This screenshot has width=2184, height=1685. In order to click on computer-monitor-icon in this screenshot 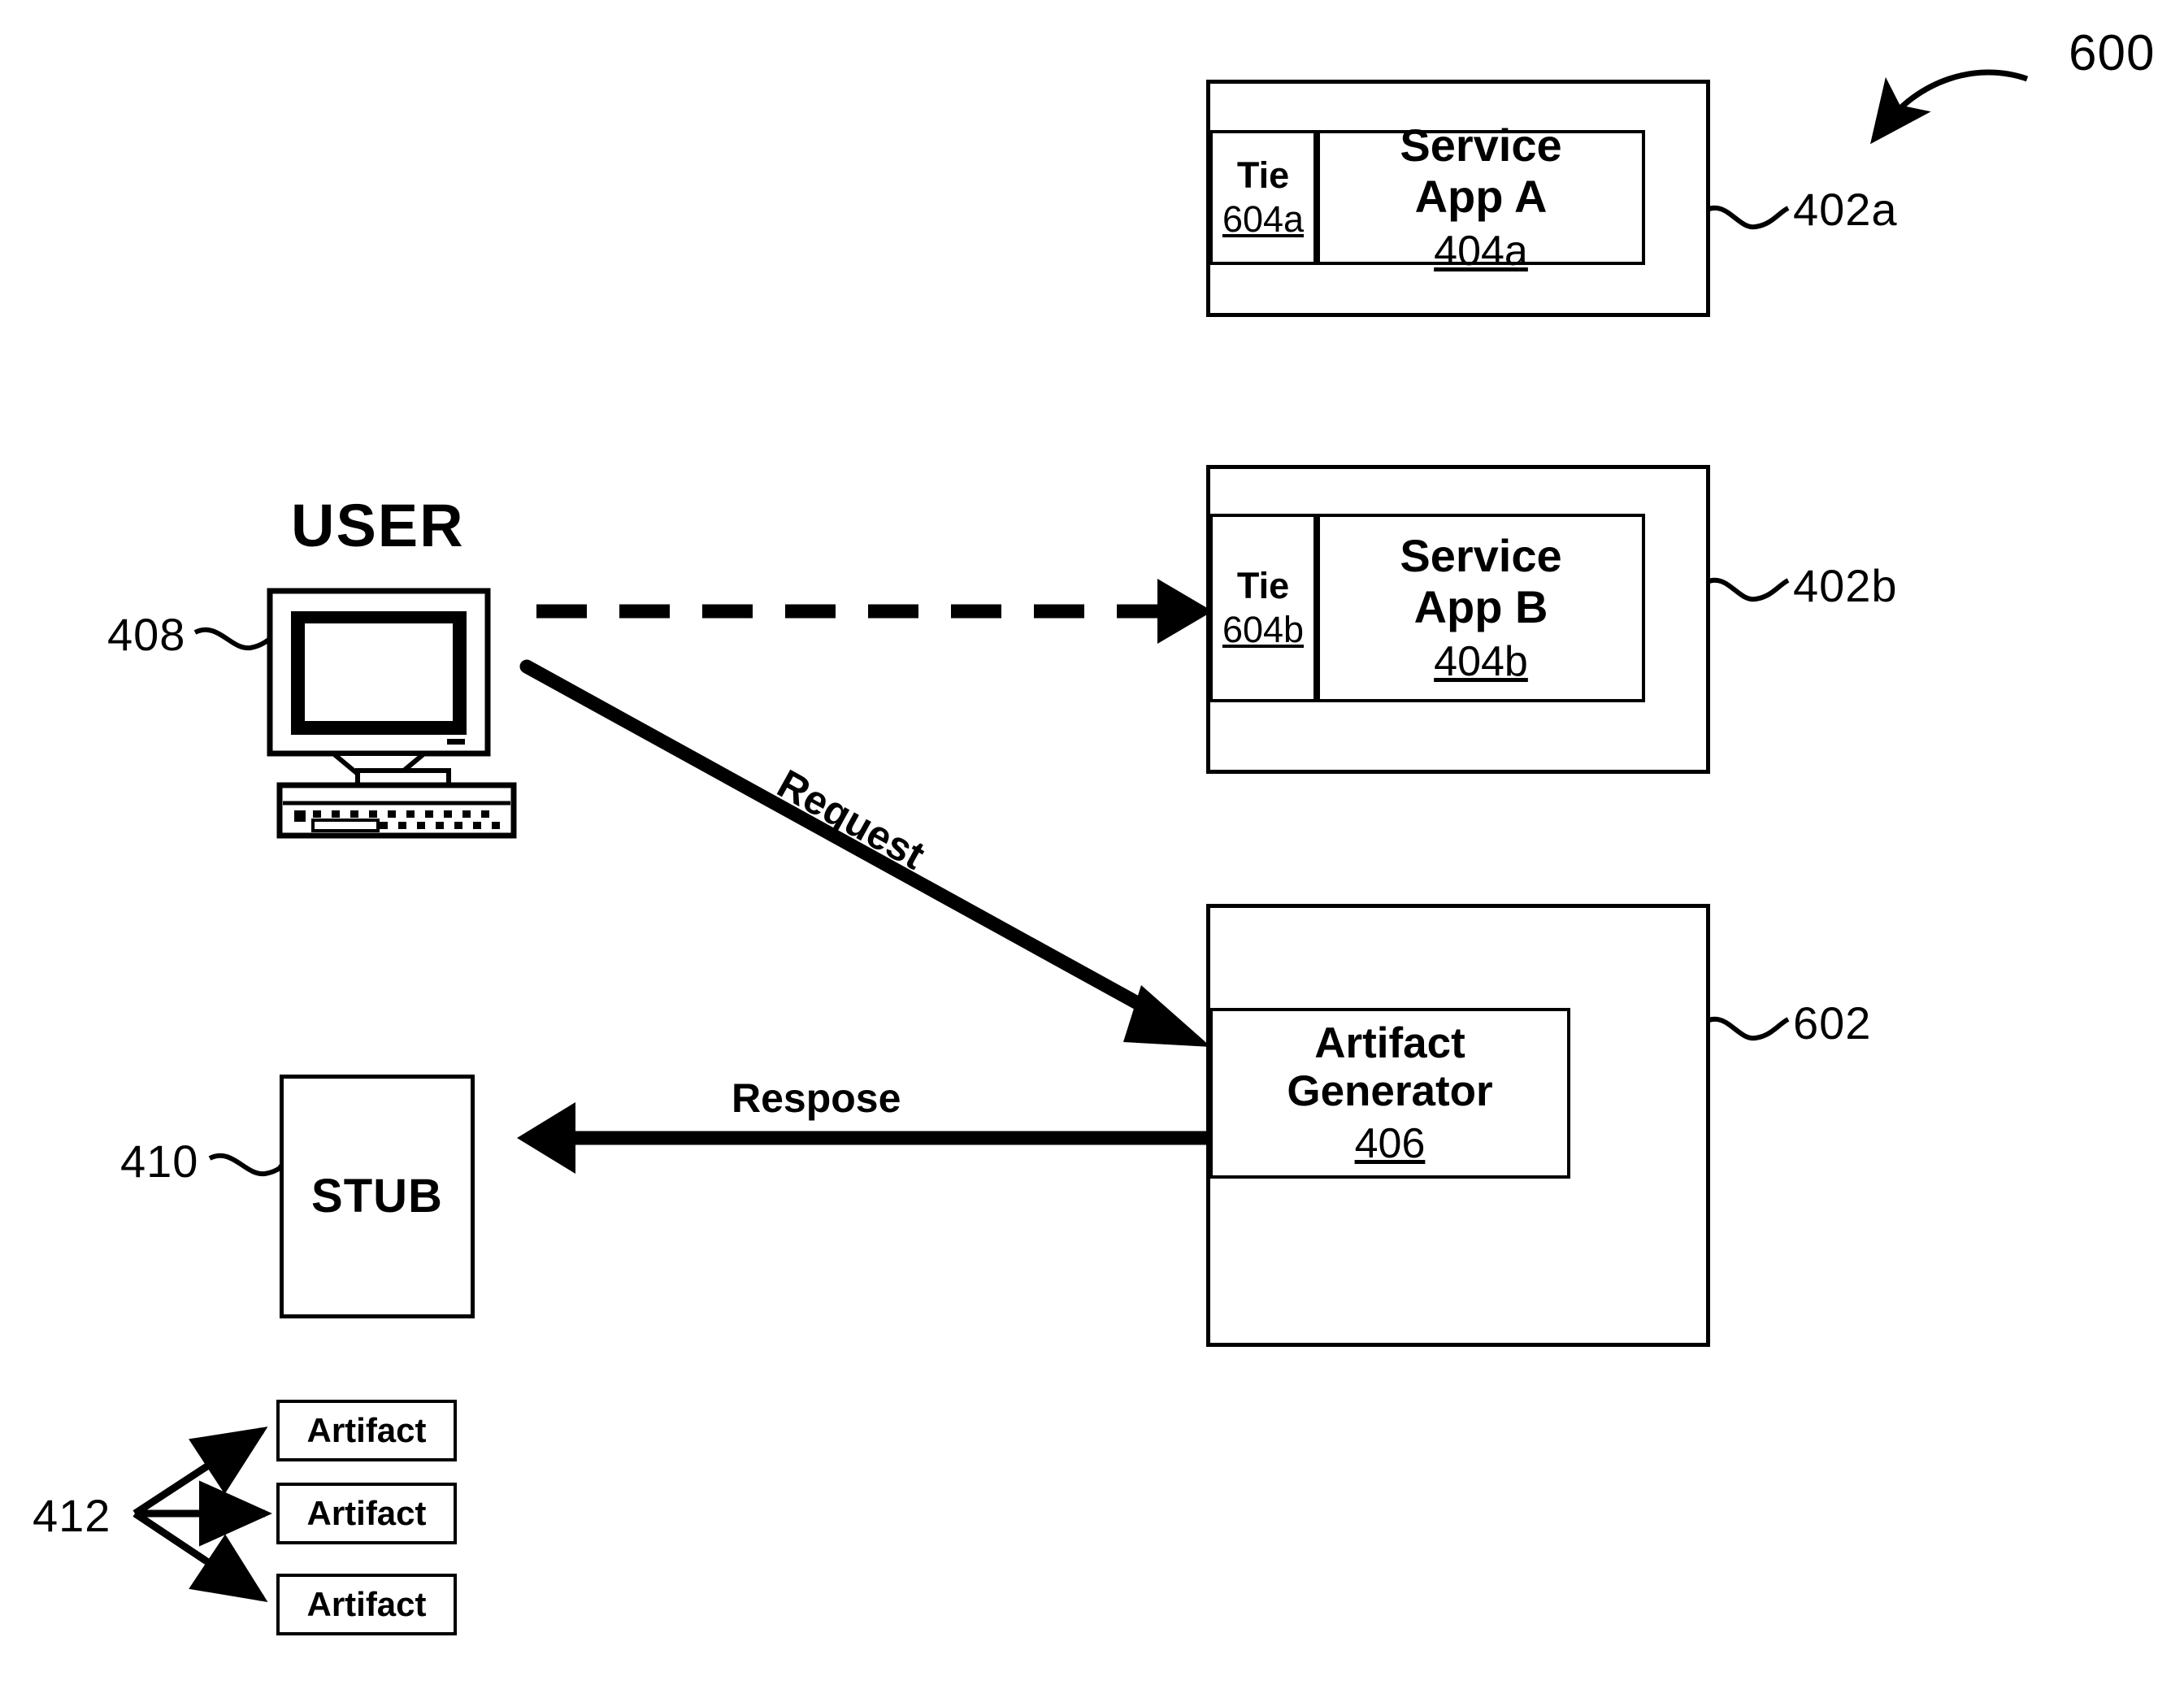, I will do `click(392, 713)`.